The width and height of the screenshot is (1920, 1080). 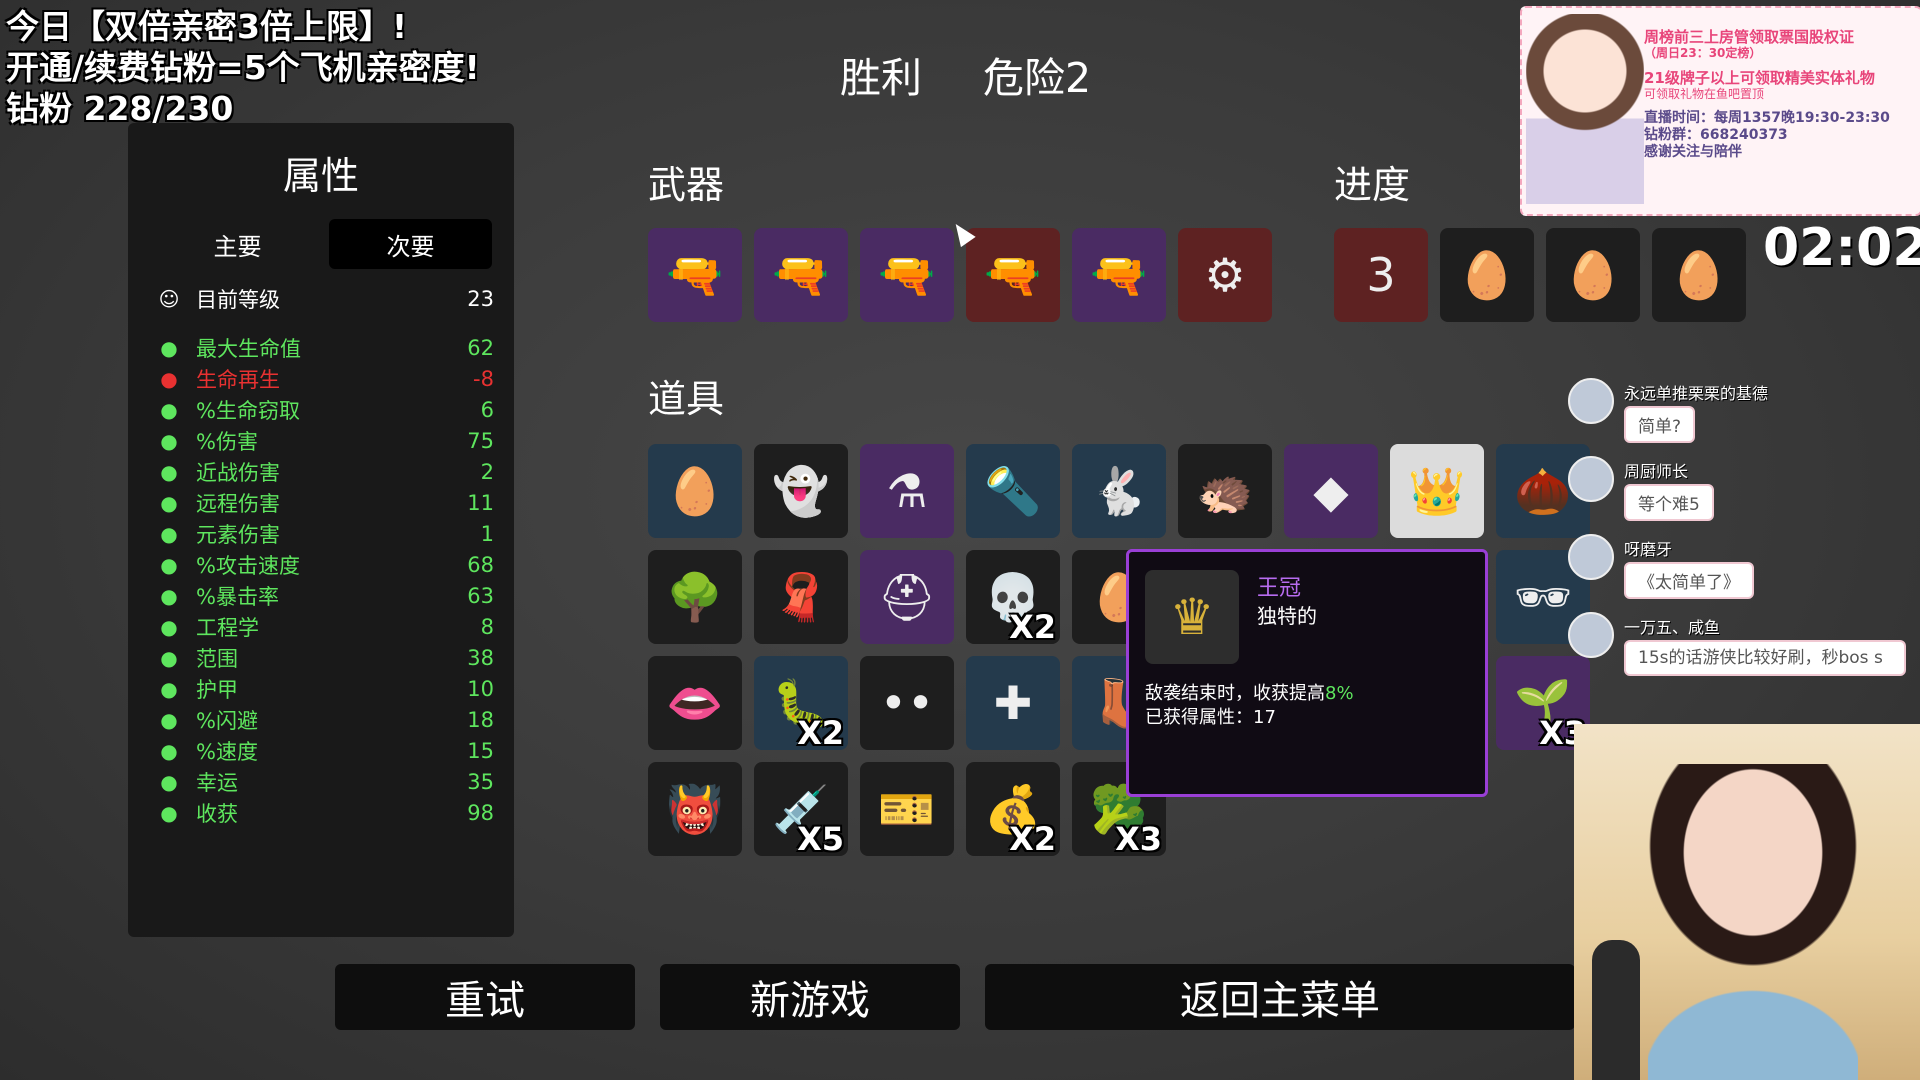 What do you see at coordinates (1013, 810) in the screenshot?
I see `inventory-slot: 💰 X2` at bounding box center [1013, 810].